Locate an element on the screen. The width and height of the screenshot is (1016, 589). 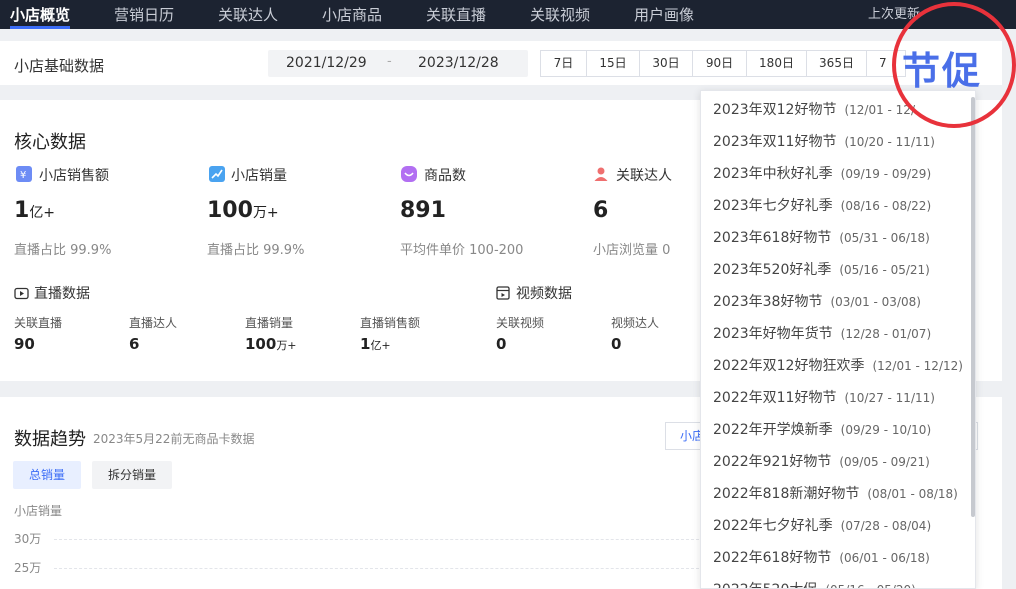
festival-item: 2023年520好礼季 (05/16 - 05/21) is located at coordinates (821, 271).